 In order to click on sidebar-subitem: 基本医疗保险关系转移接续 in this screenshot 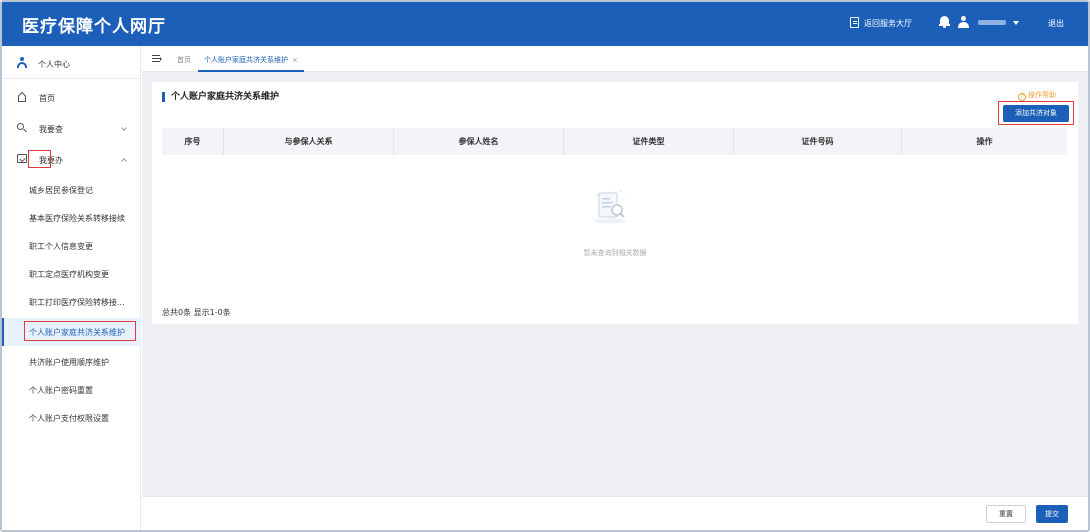, I will do `click(71, 218)`.